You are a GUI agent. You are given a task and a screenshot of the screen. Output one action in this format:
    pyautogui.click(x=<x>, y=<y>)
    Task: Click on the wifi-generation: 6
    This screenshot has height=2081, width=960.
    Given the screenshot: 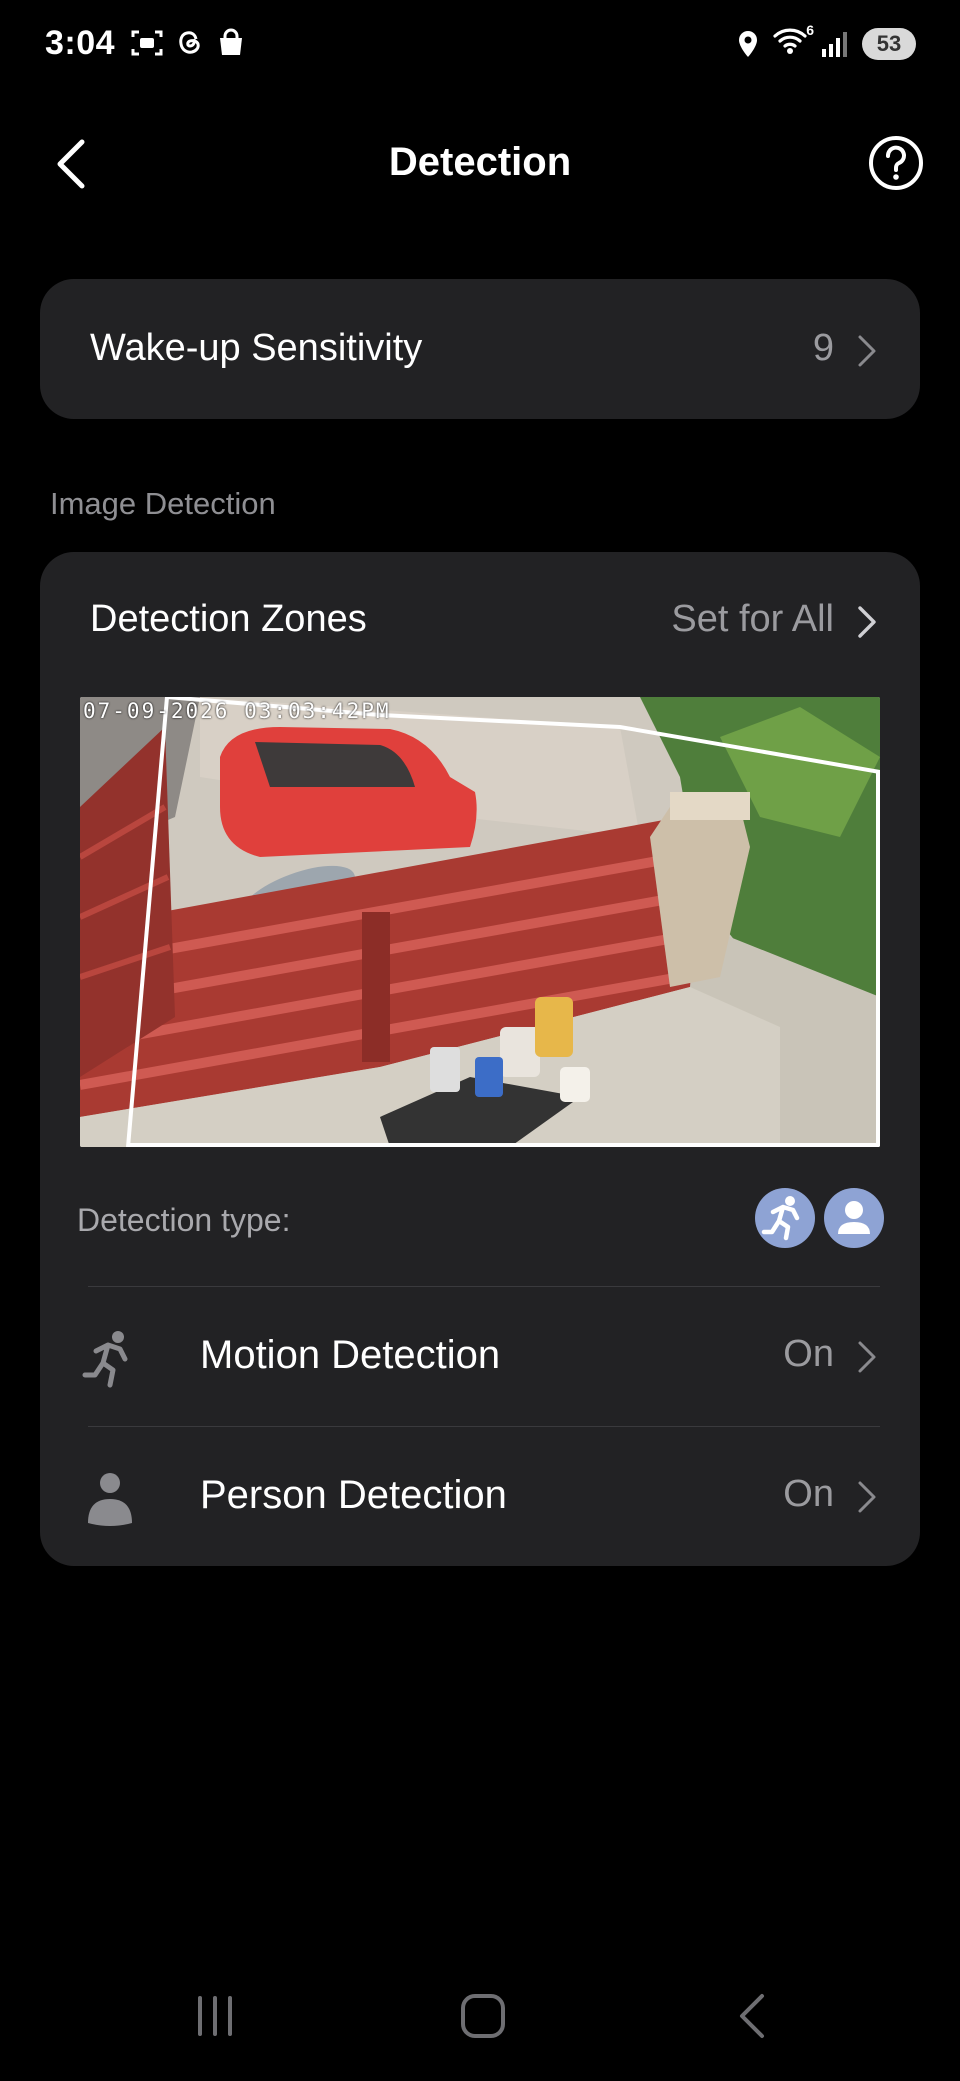 What is the action you would take?
    pyautogui.click(x=810, y=30)
    